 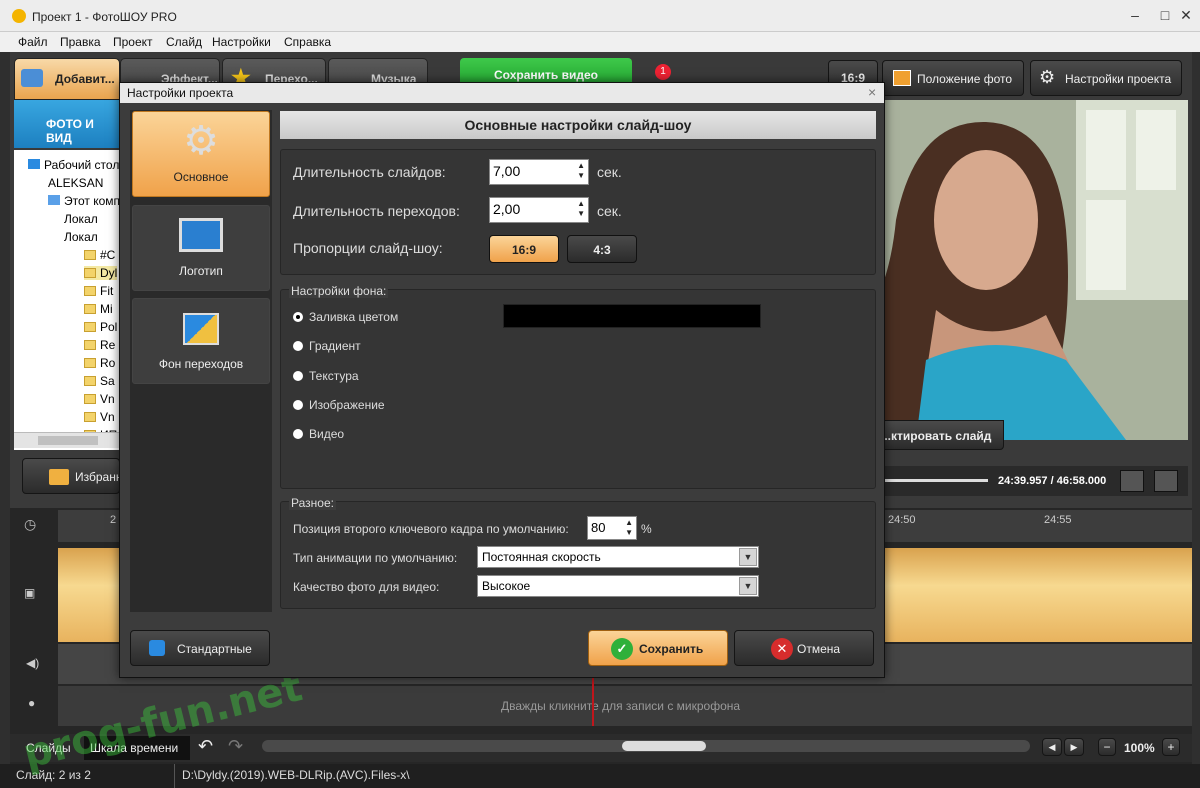 What do you see at coordinates (1074, 747) in the screenshot?
I see `next-arrow-icon: ▶` at bounding box center [1074, 747].